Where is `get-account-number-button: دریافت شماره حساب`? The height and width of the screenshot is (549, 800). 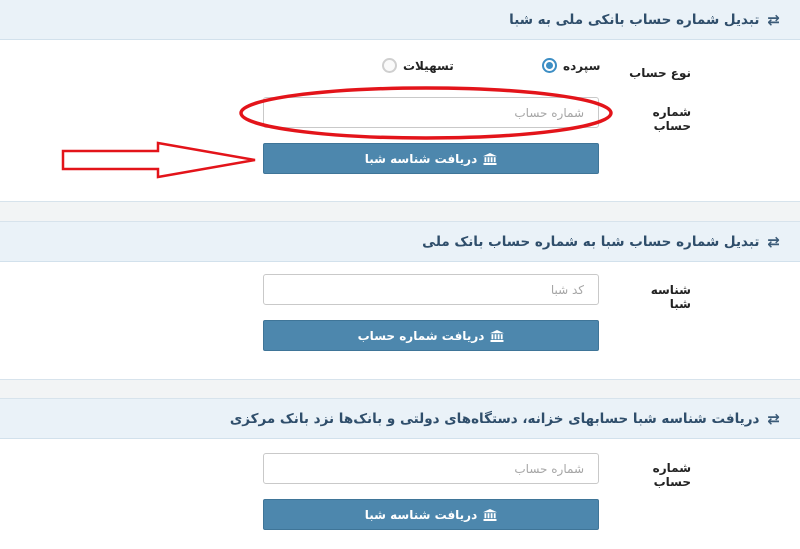
get-account-number-button: دریافت شماره حساب is located at coordinates (431, 335).